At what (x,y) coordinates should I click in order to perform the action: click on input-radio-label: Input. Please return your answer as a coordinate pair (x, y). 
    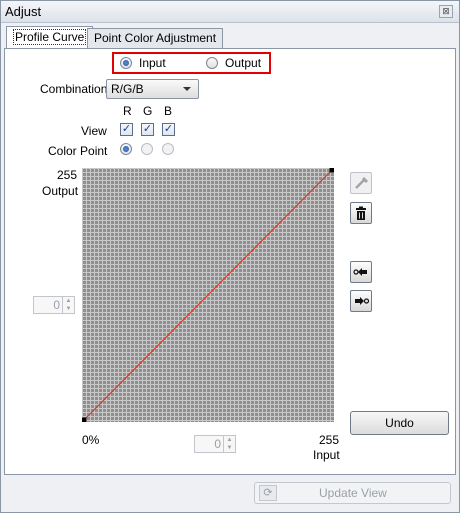
    Looking at the image, I should click on (152, 63).